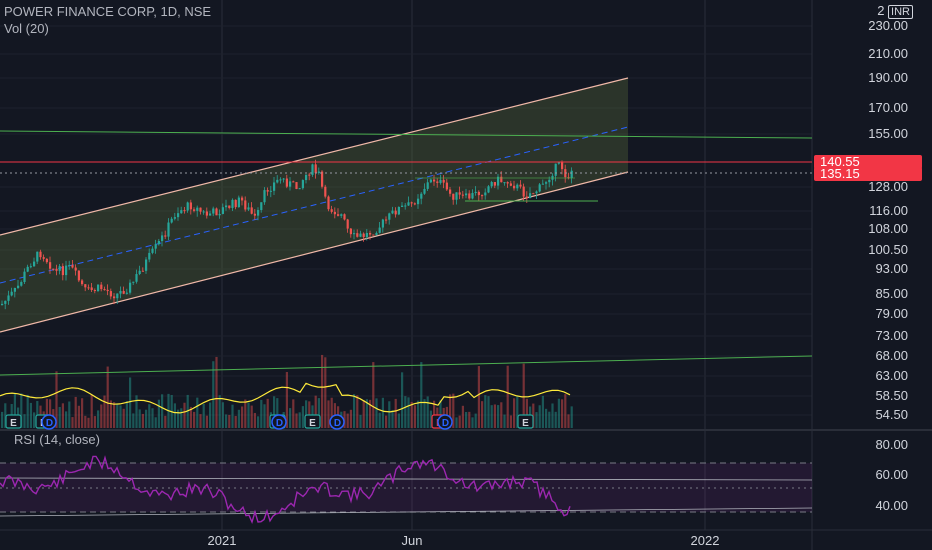 This screenshot has width=932, height=550. I want to click on price-tick-label: 170.00, so click(888, 107).